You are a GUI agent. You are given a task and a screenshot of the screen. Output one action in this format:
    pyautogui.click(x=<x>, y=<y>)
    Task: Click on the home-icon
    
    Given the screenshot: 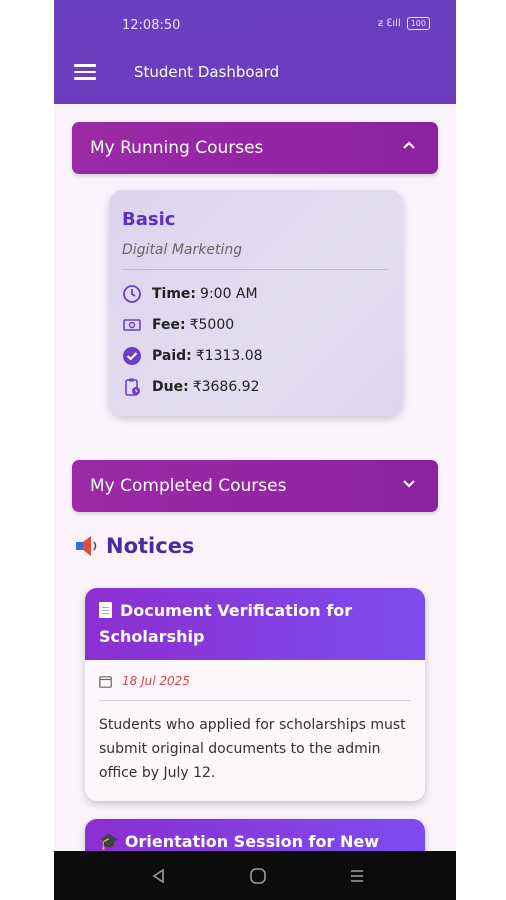 What is the action you would take?
    pyautogui.click(x=258, y=876)
    